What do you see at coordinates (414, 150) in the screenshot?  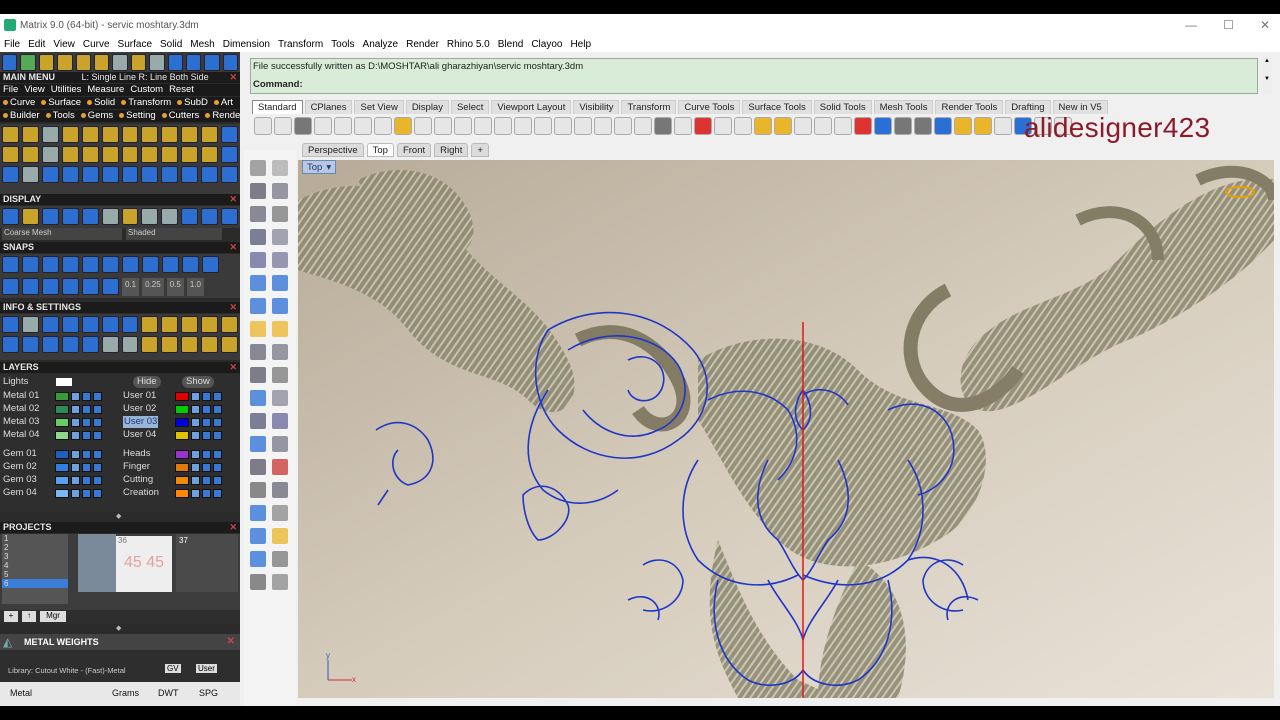 I see `viewport-tab-front: Front` at bounding box center [414, 150].